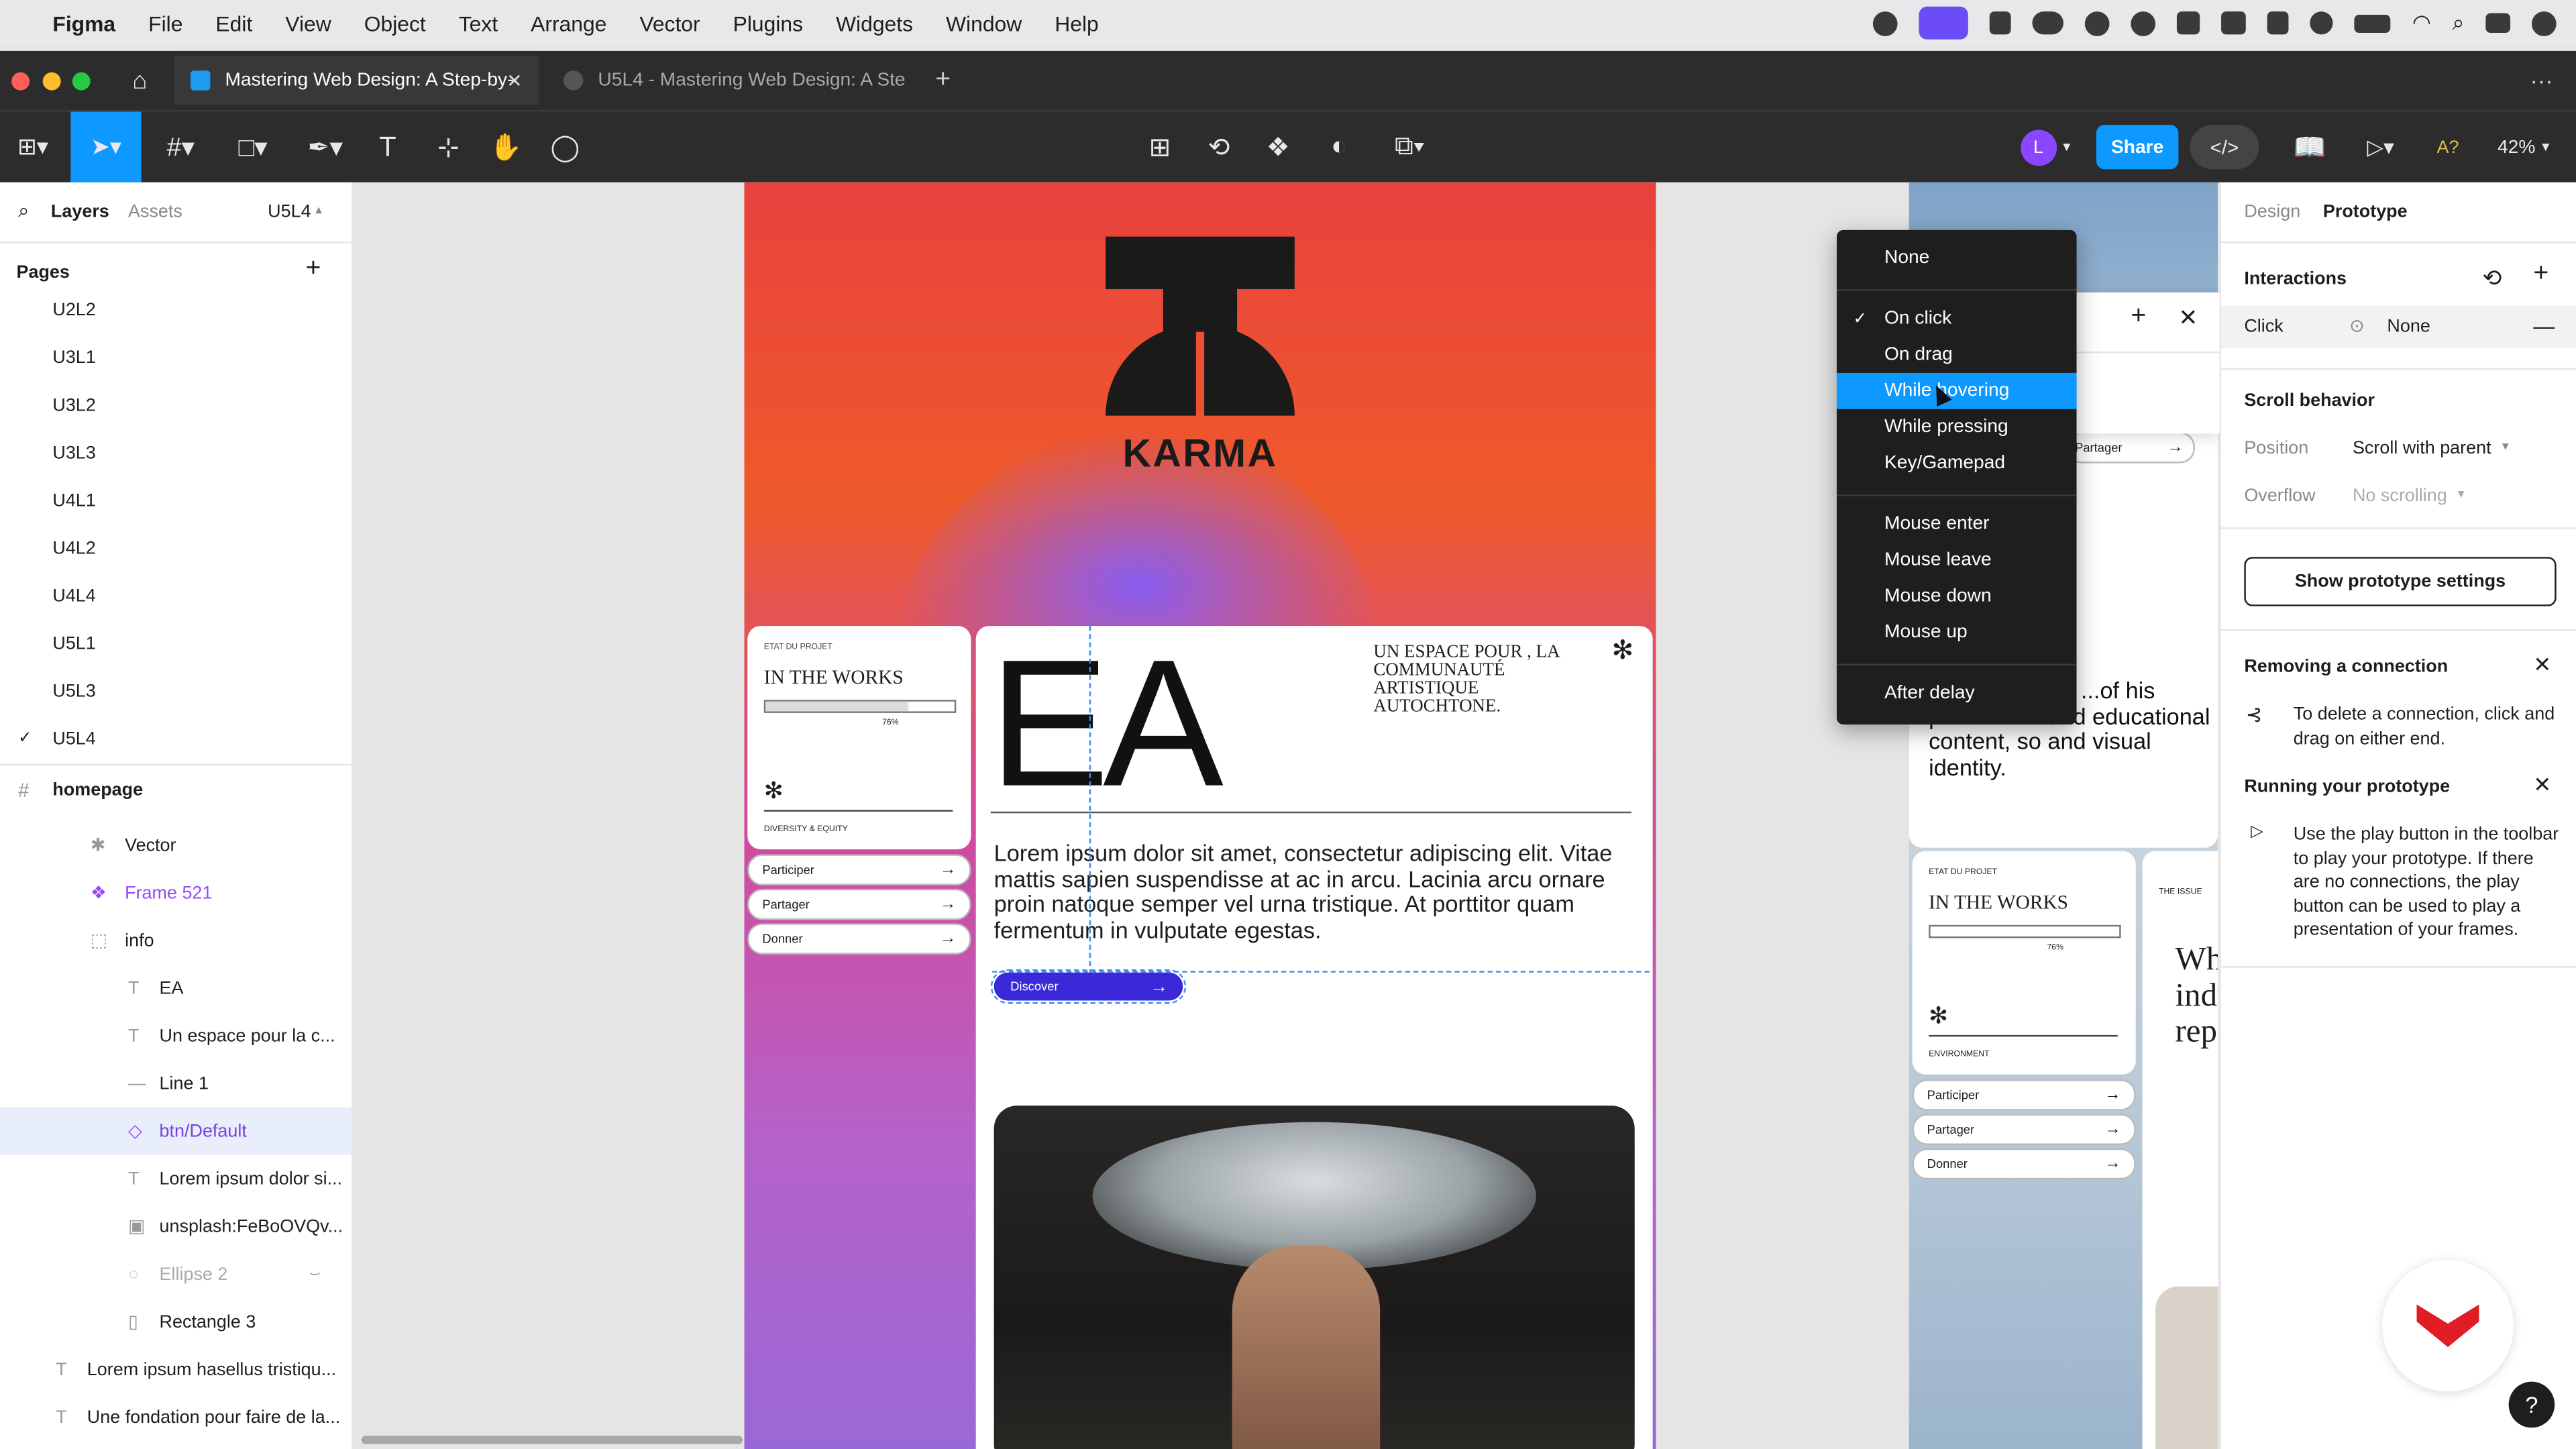 The height and width of the screenshot is (1449, 2576). Describe the element at coordinates (2373, 22) in the screenshot. I see `battery-icon` at that location.